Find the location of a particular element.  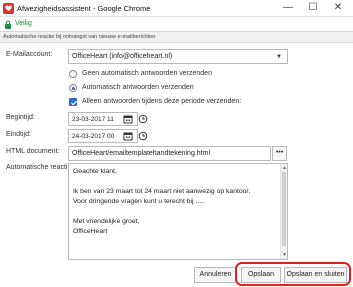

email-account-value: OfficeHeart (info@officeheart.nl) is located at coordinates (122, 56).